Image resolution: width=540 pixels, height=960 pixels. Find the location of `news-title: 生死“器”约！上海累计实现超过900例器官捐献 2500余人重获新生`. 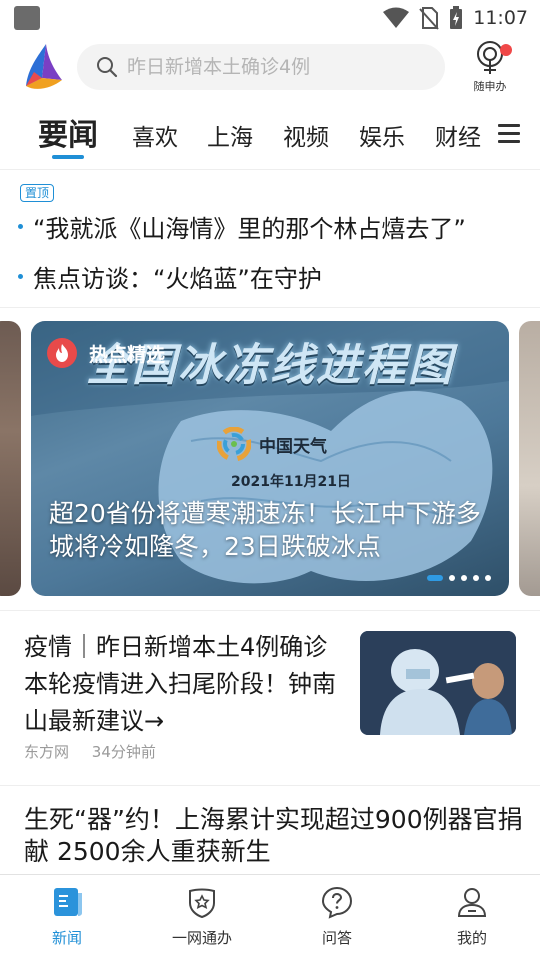

news-title: 生死“器”约！上海累计实现超过900例器官捐献 2500余人重获新生 is located at coordinates (273, 835).